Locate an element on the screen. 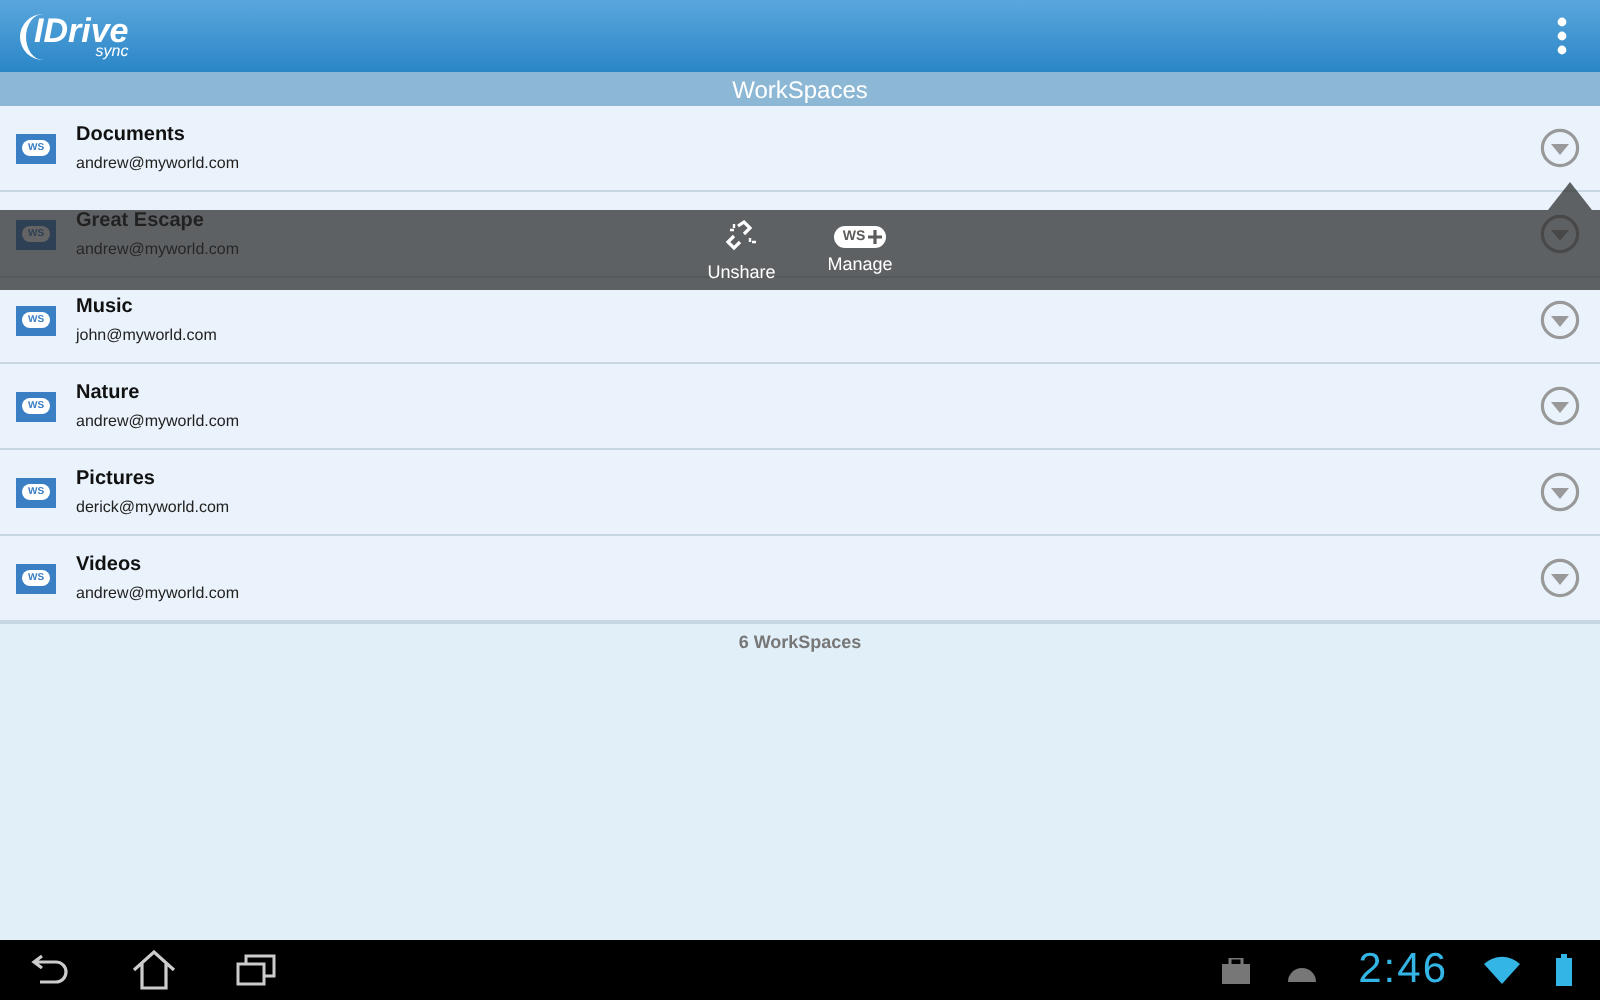  wifi-icon is located at coordinates (1502, 970).